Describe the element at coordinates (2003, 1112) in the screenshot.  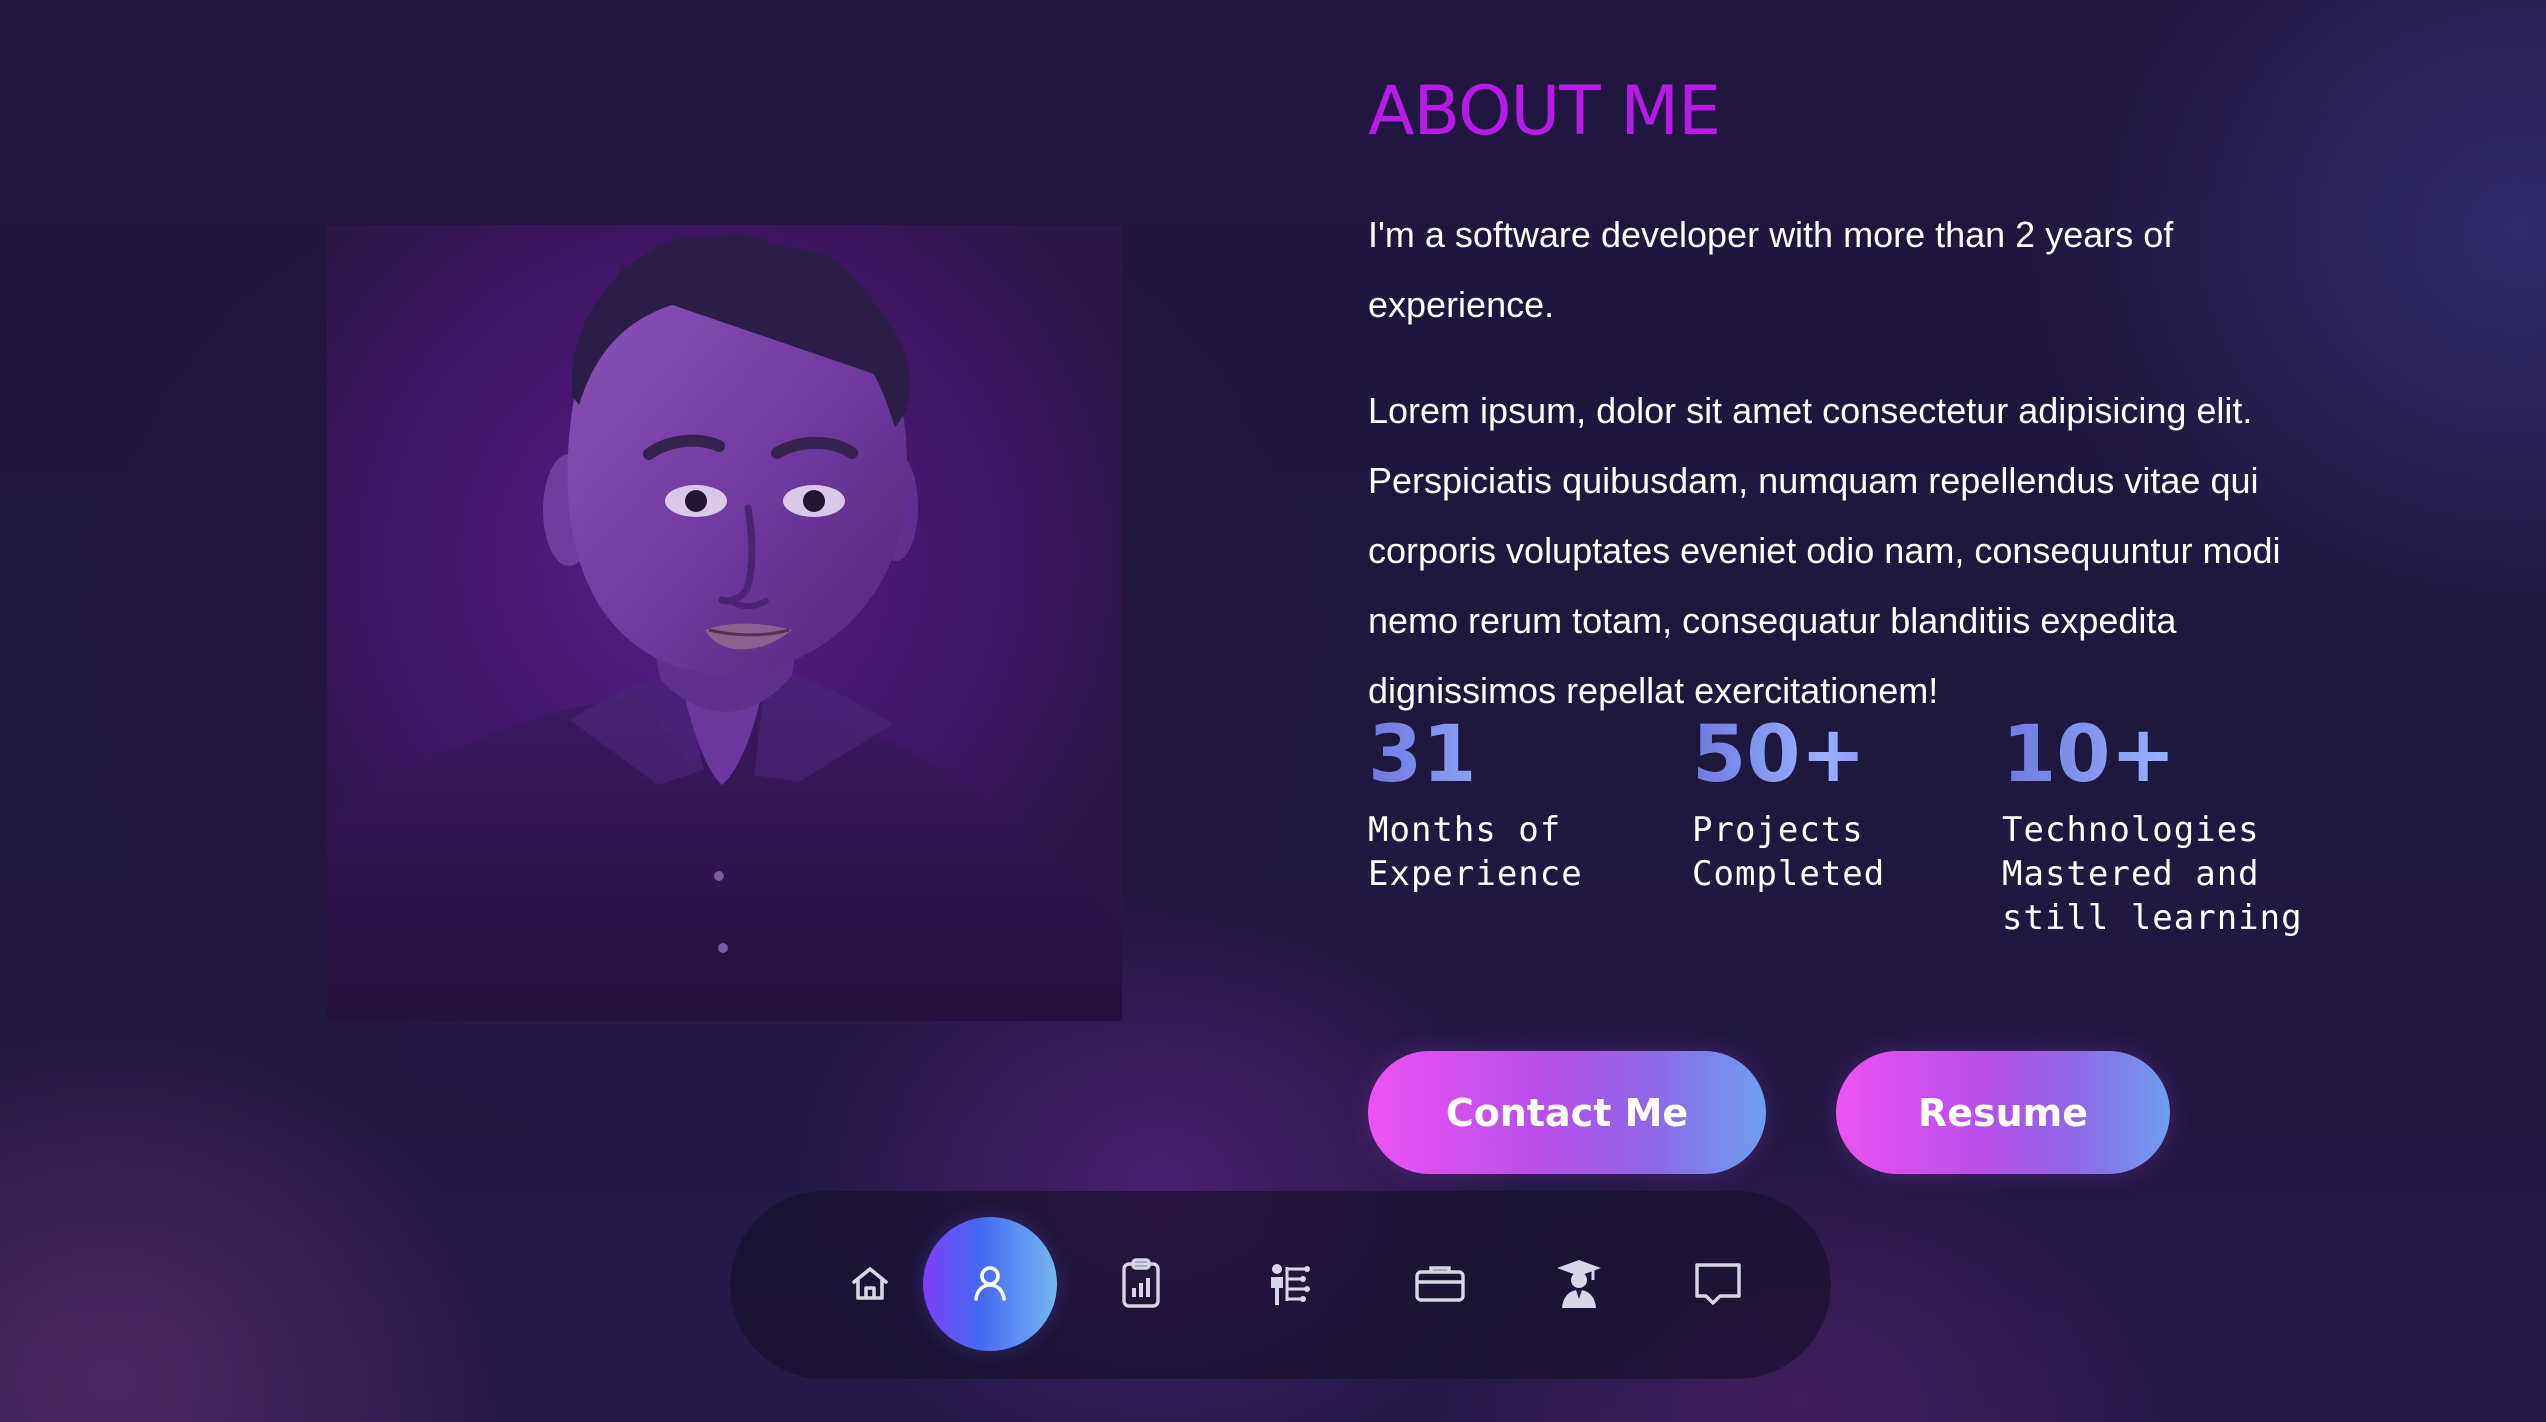
I see `resume-button: Resume` at that location.